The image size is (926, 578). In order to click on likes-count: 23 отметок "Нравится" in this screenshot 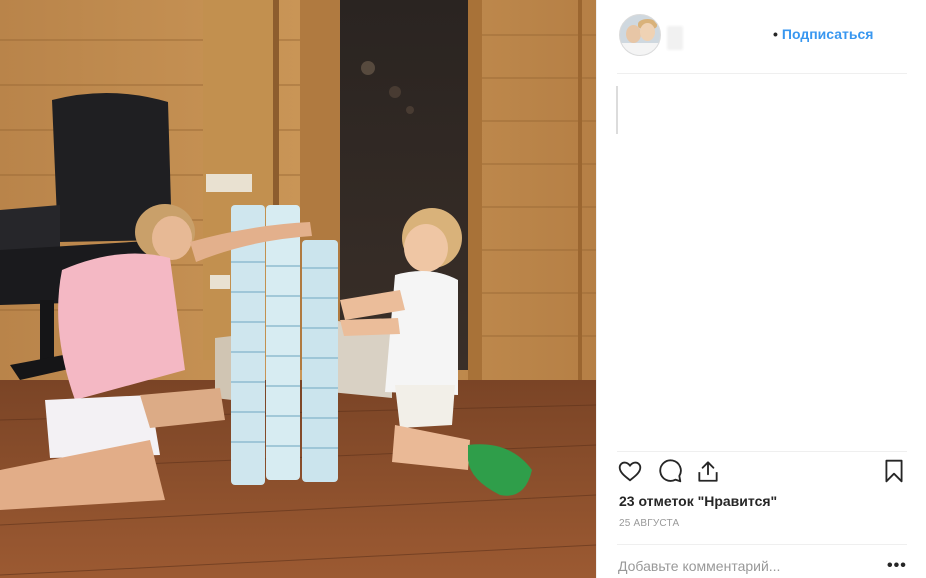, I will do `click(698, 501)`.